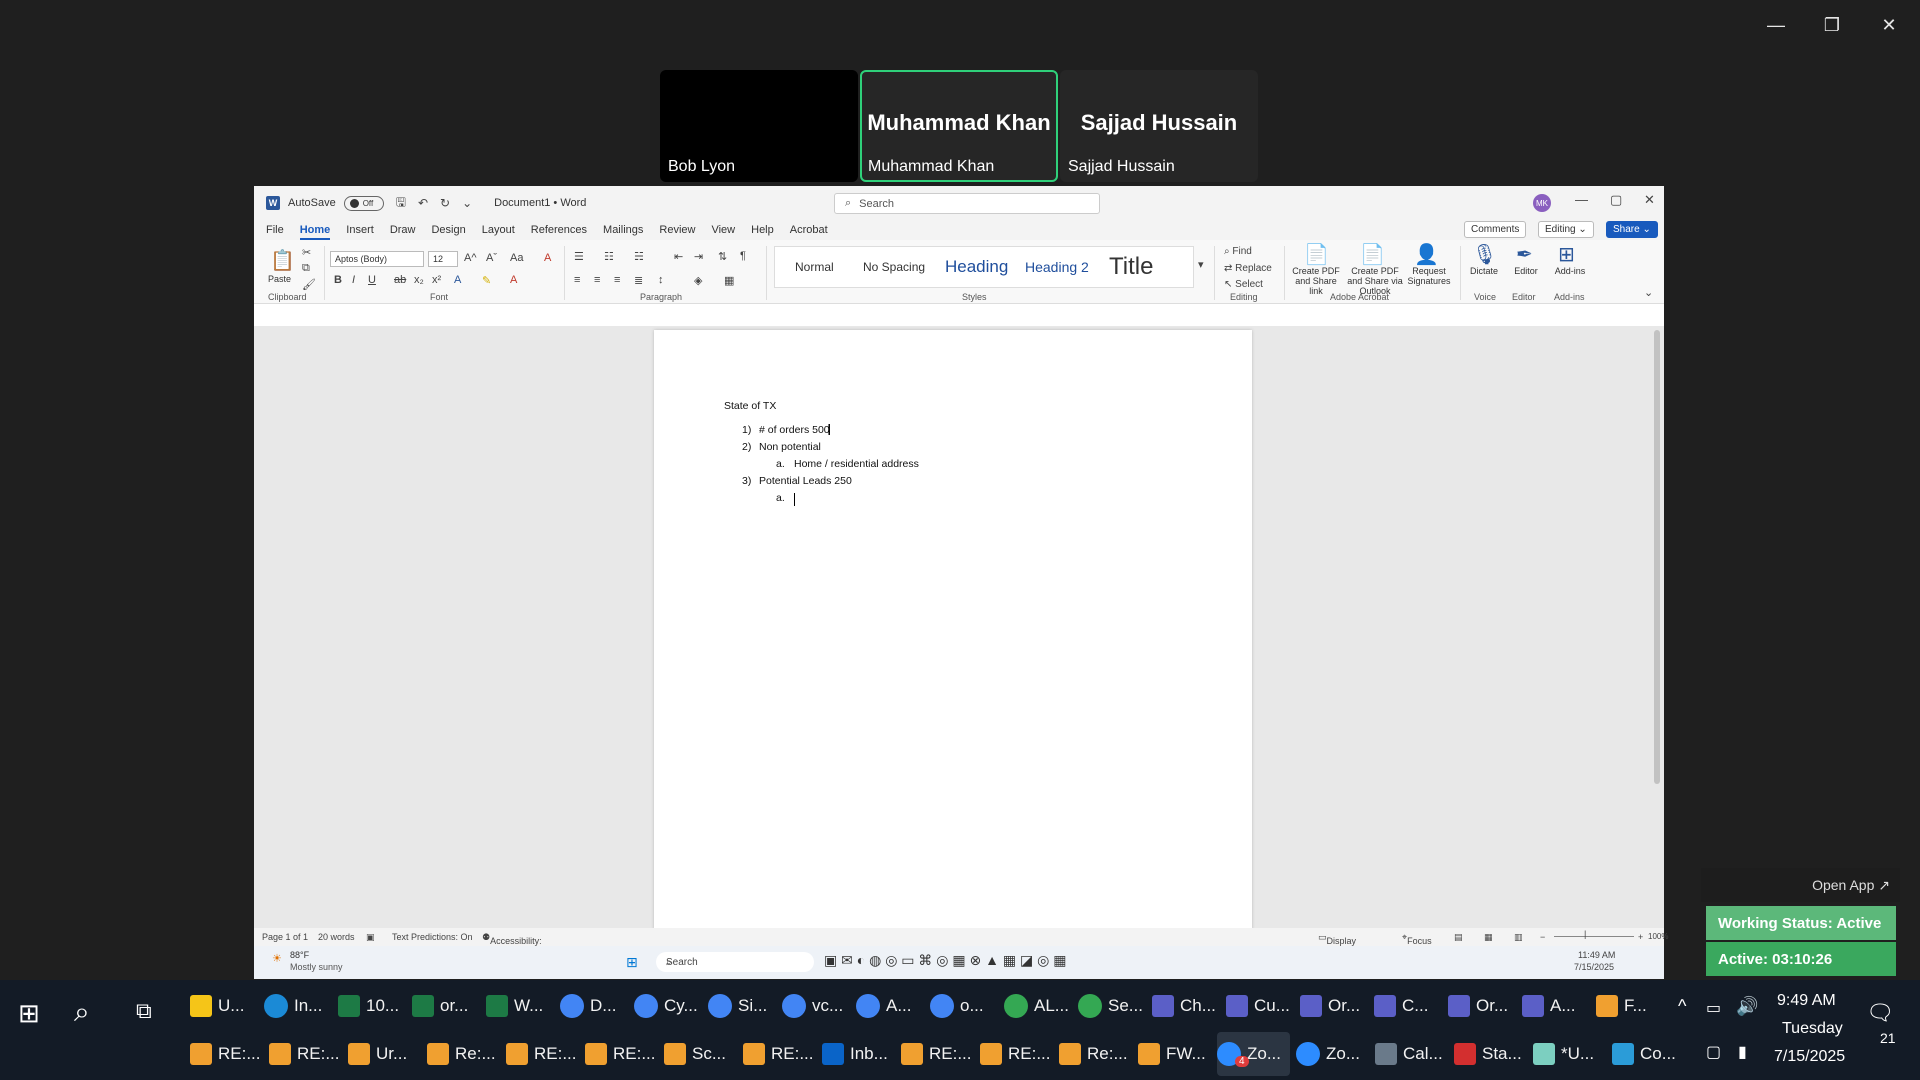 The height and width of the screenshot is (1080, 1920). Describe the element at coordinates (661, 280) in the screenshot. I see `line-spacing-icon: ↕` at that location.